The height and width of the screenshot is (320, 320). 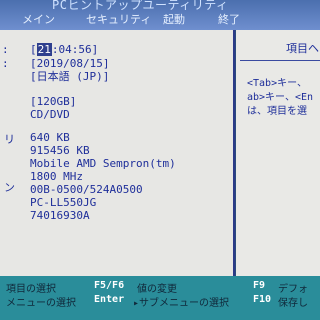 What do you see at coordinates (302, 48) in the screenshot?
I see `help-title: 項目ヘ` at bounding box center [302, 48].